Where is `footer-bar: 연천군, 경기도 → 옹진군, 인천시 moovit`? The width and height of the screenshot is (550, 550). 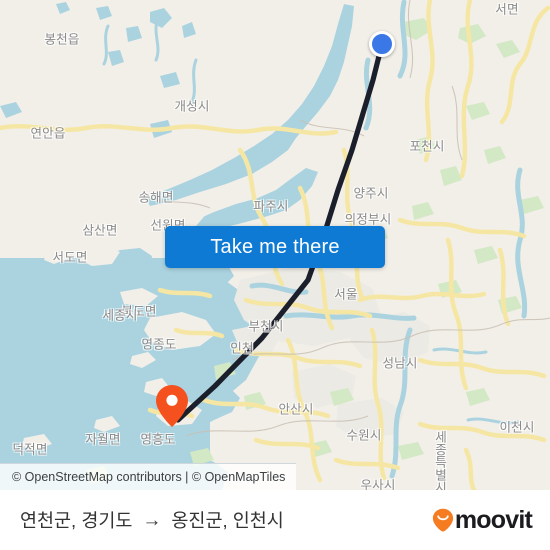
footer-bar: 연천군, 경기도 → 옹진군, 인천시 moovit is located at coordinates (275, 520).